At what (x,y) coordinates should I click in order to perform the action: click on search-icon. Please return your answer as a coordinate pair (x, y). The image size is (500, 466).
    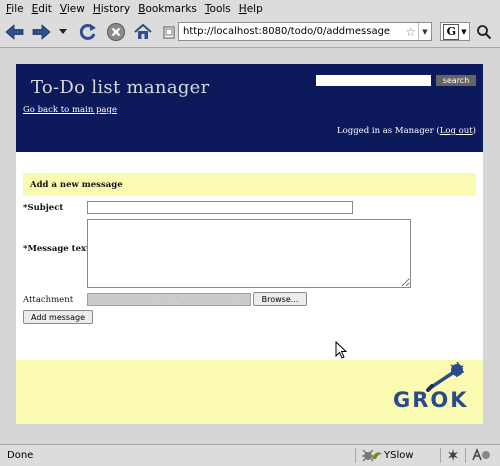
    Looking at the image, I should click on (484, 32).